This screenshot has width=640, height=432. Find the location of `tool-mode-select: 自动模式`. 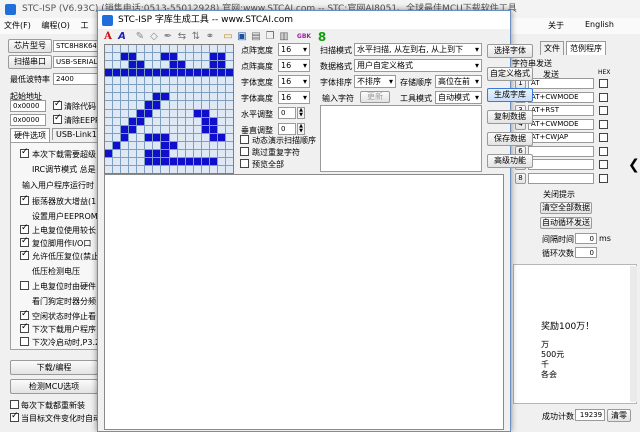

tool-mode-select: 自动模式 is located at coordinates (458, 97).